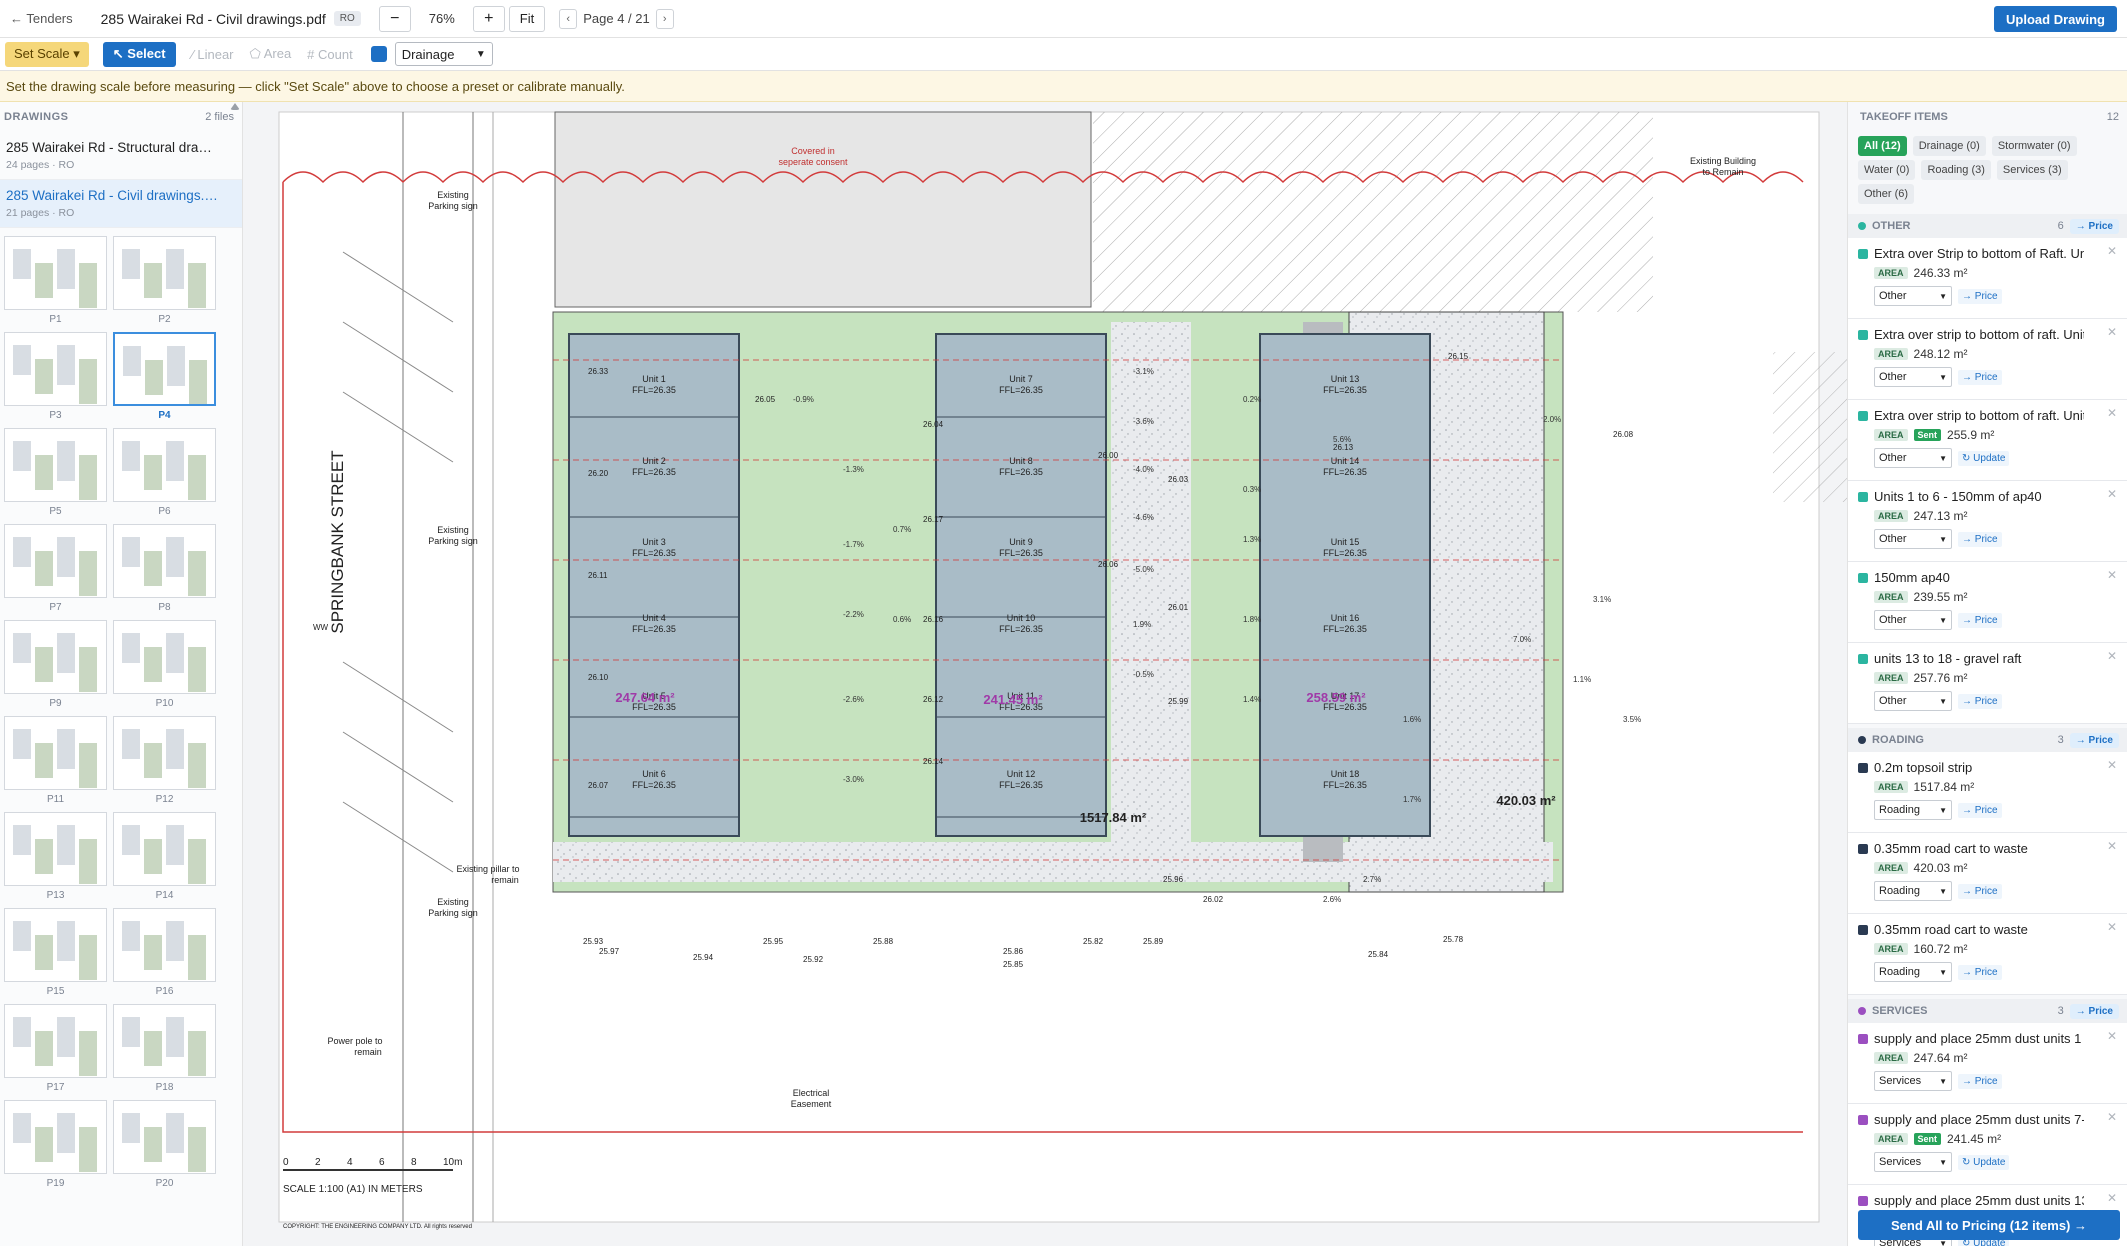 The width and height of the screenshot is (2127, 1246). Describe the element at coordinates (1332, 899) in the screenshot. I see `grade-label: 2.6%` at that location.